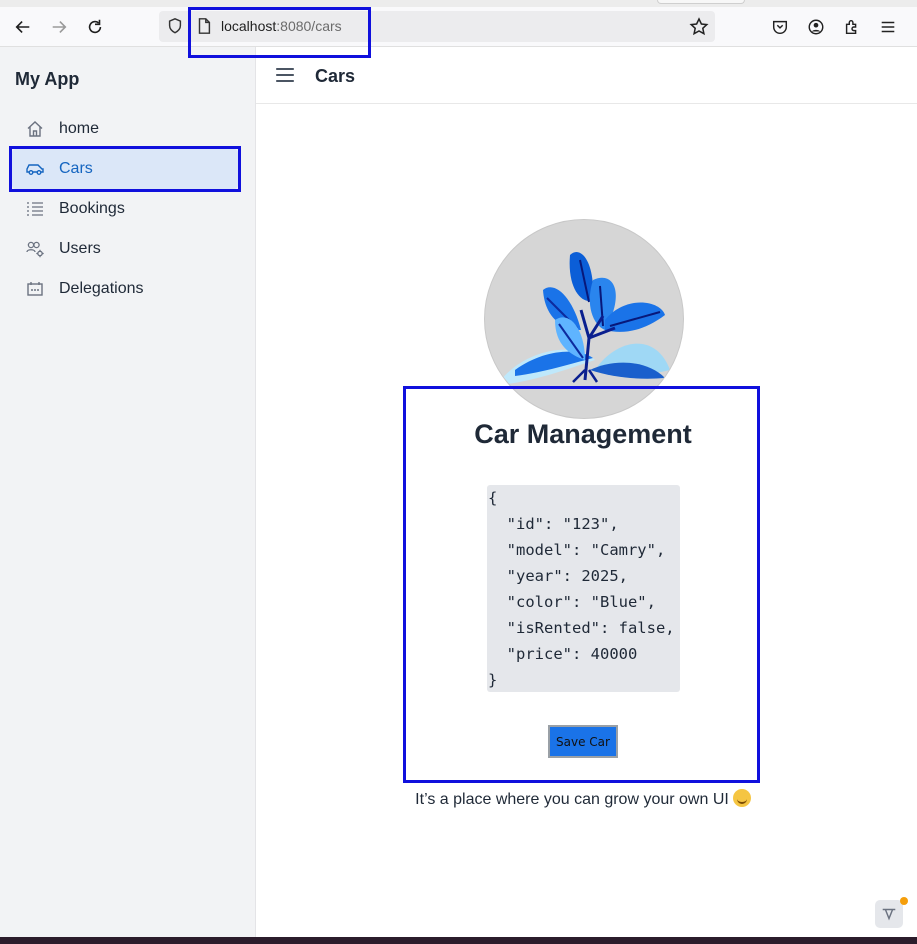 Image resolution: width=917 pixels, height=944 pixels. I want to click on code-line: "year": 2025,, so click(558, 576).